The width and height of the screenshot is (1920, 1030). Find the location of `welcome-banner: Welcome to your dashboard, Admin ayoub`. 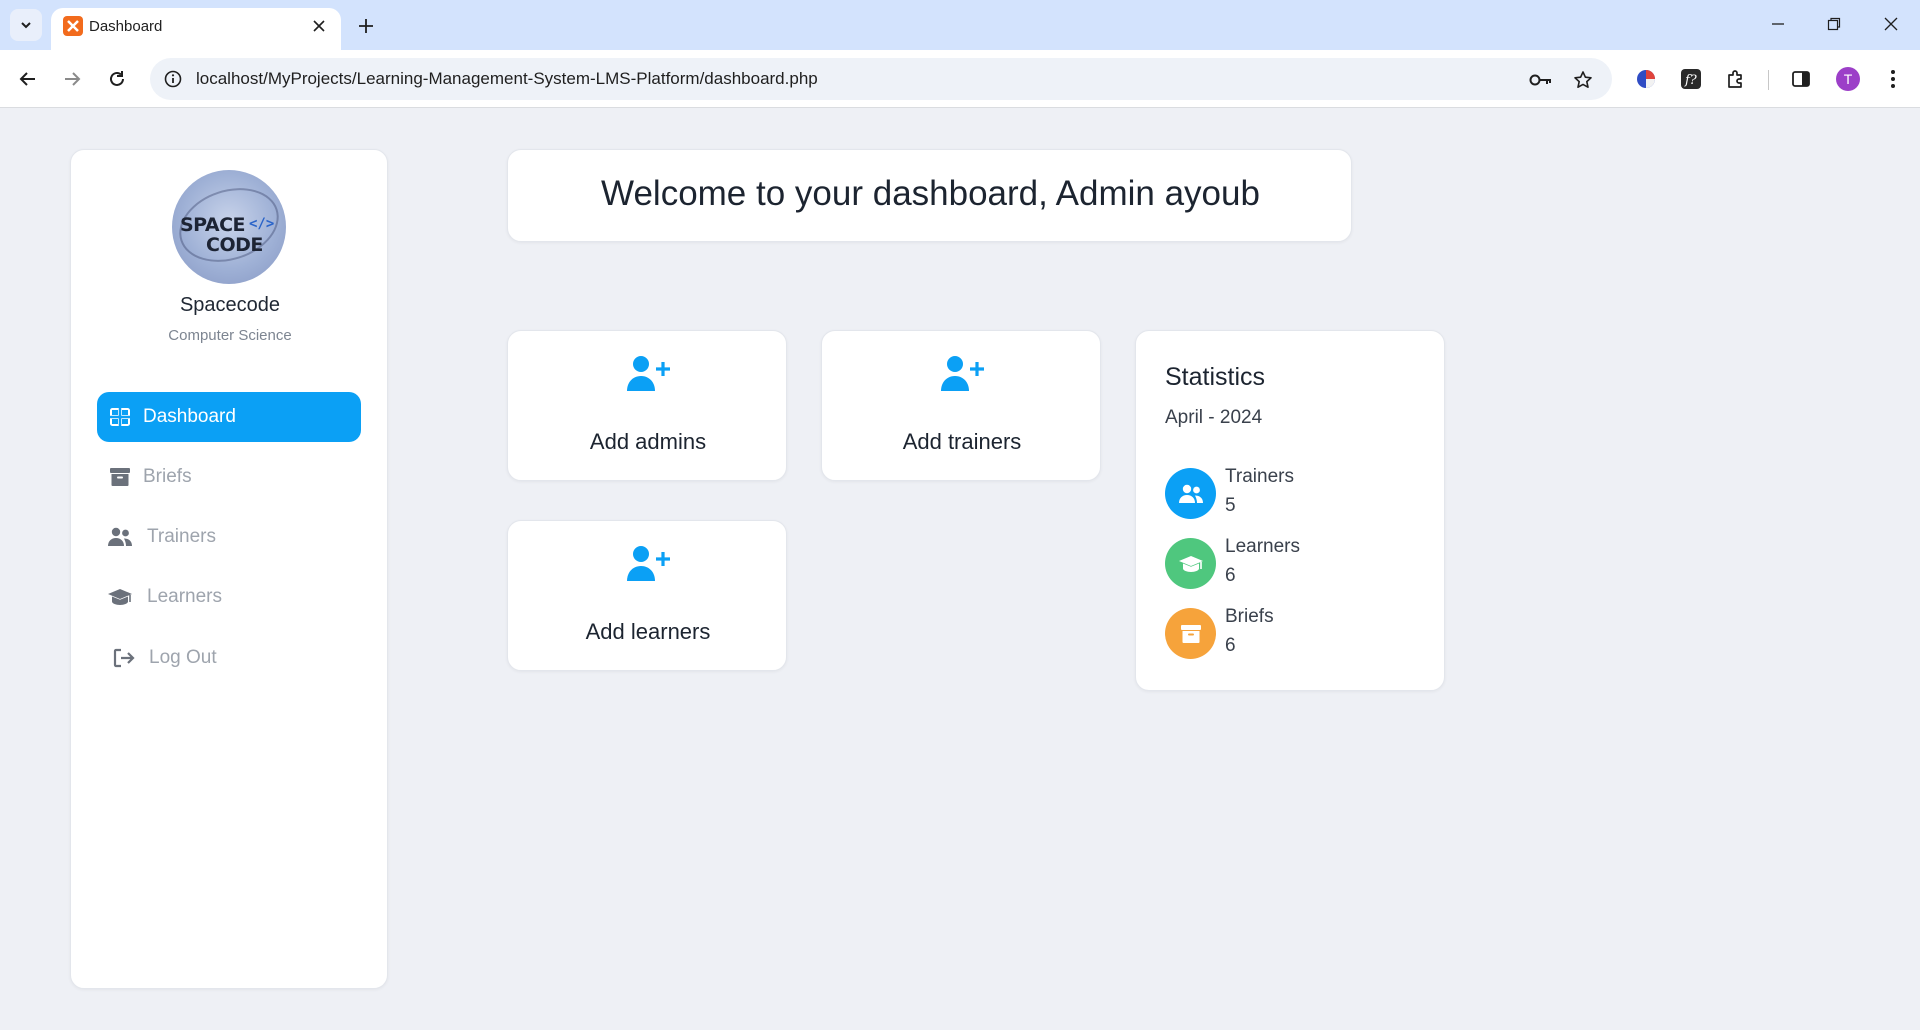

welcome-banner: Welcome to your dashboard, Admin ayoub is located at coordinates (929, 195).